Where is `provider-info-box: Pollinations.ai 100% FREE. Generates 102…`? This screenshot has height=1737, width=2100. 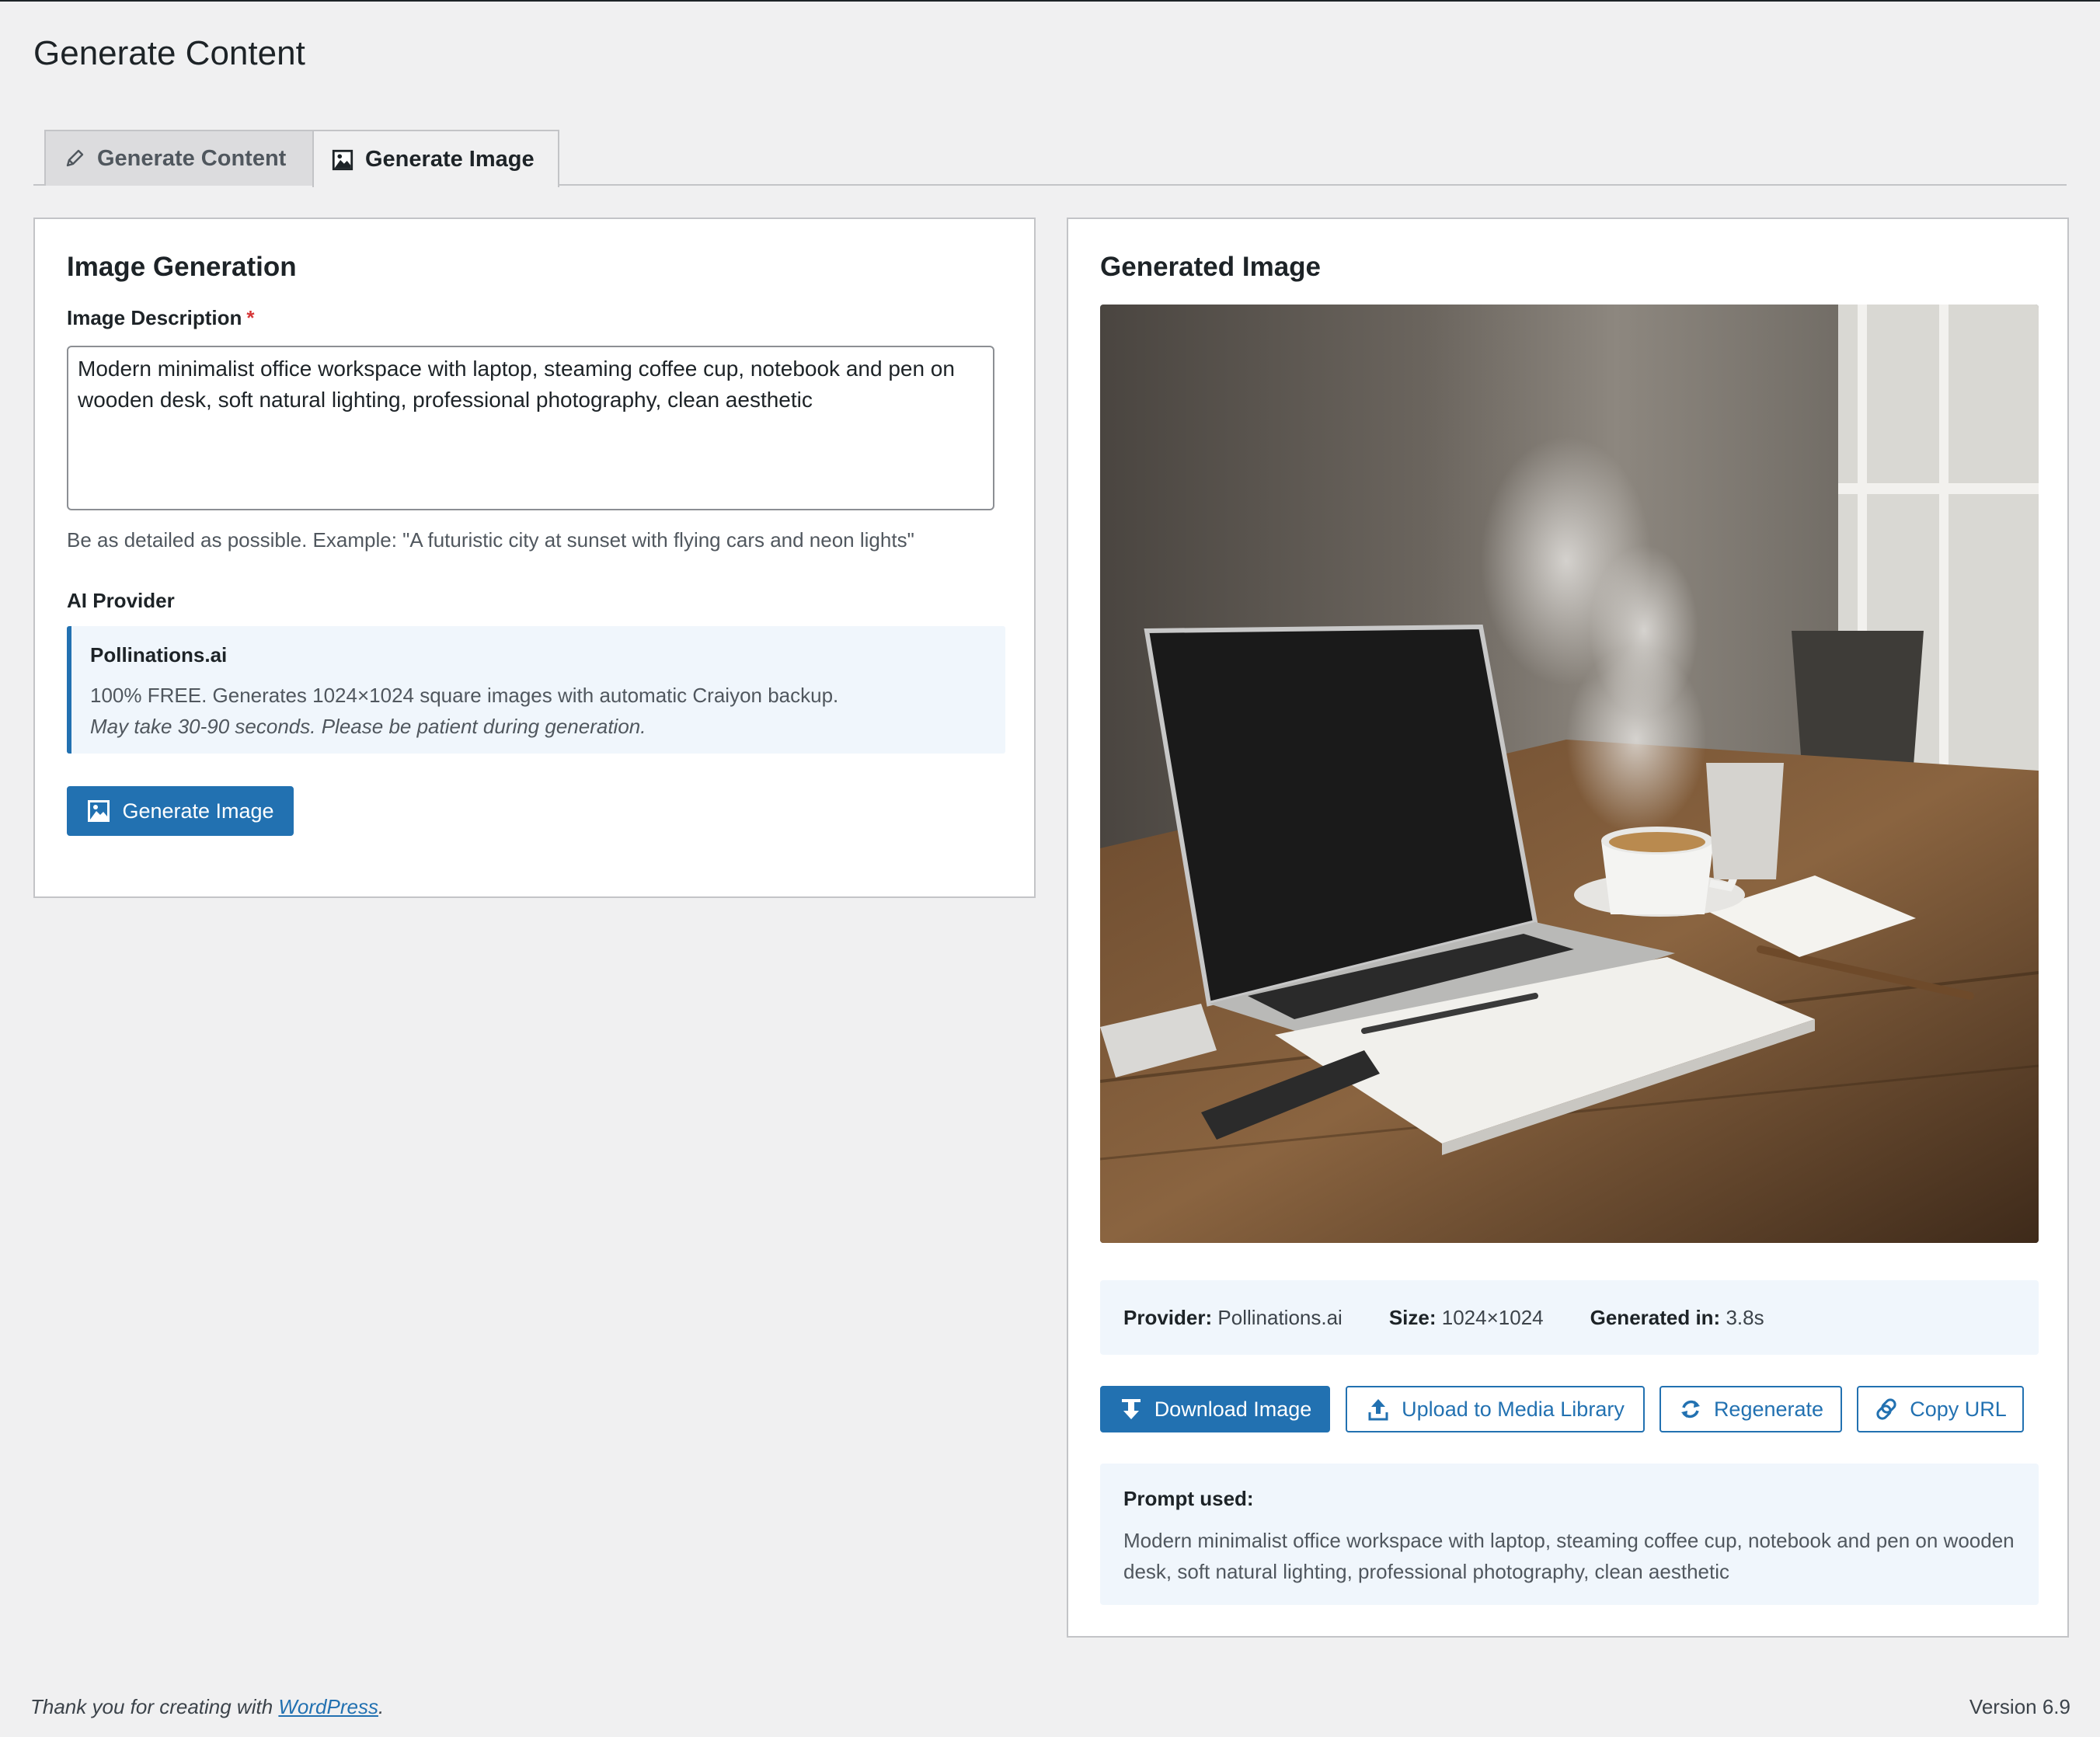
provider-info-box: Pollinations.ai 100% FREE. Generates 102… is located at coordinates (536, 690).